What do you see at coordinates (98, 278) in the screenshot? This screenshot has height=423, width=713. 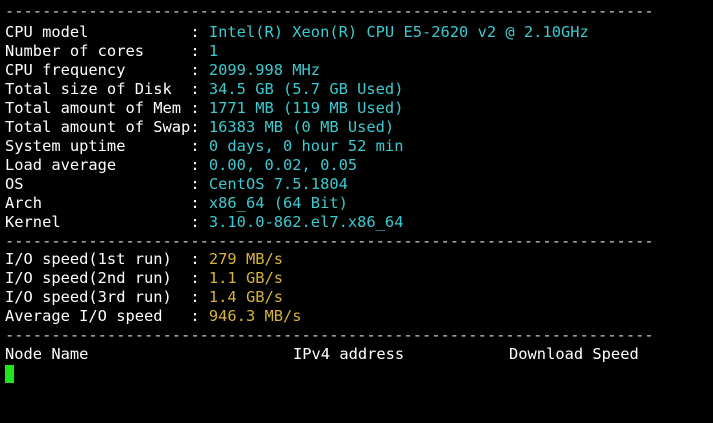 I see `io-label: I/O speed(2nd run)` at bounding box center [98, 278].